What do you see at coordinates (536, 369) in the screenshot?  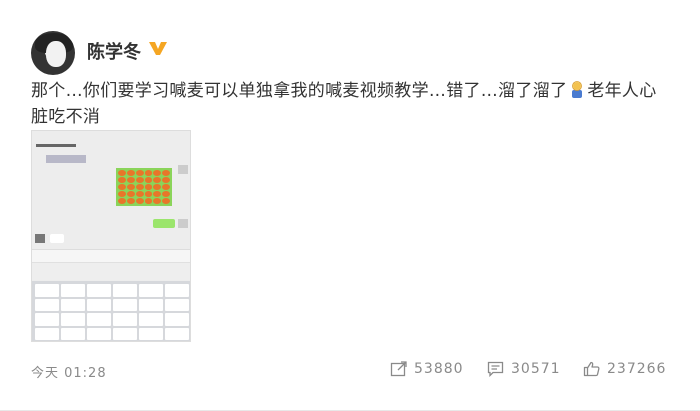 I see `comment-count: 30571` at bounding box center [536, 369].